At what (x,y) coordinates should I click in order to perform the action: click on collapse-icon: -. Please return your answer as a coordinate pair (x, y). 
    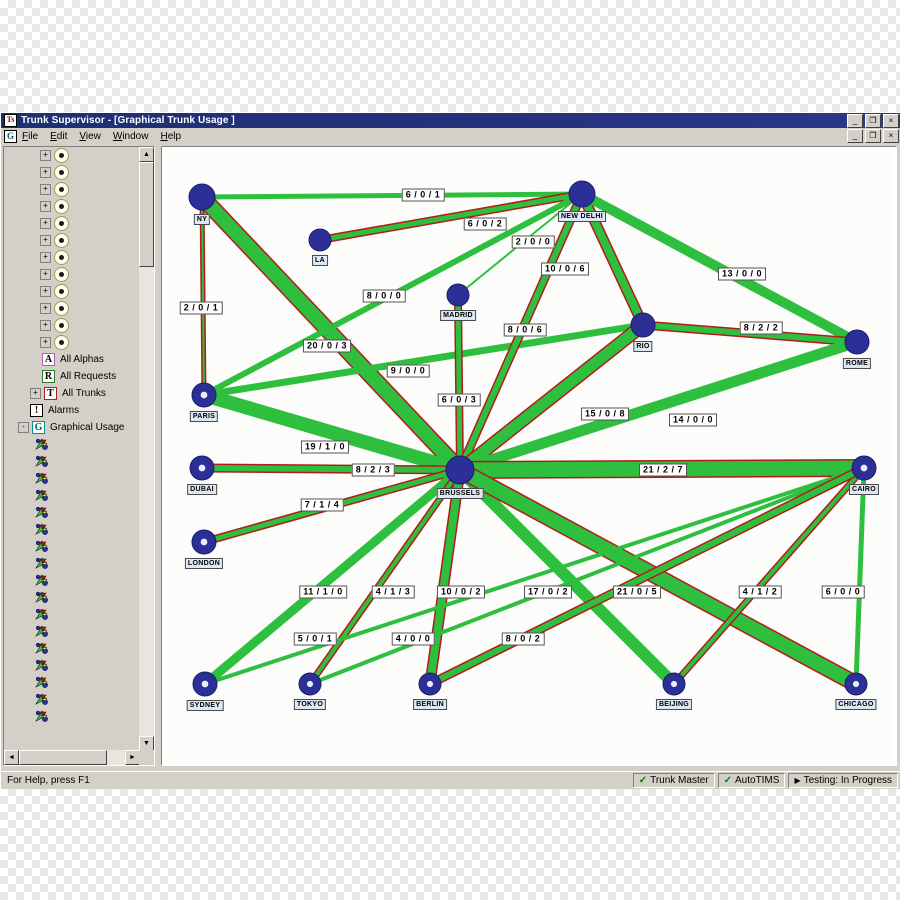
    Looking at the image, I should click on (23, 427).